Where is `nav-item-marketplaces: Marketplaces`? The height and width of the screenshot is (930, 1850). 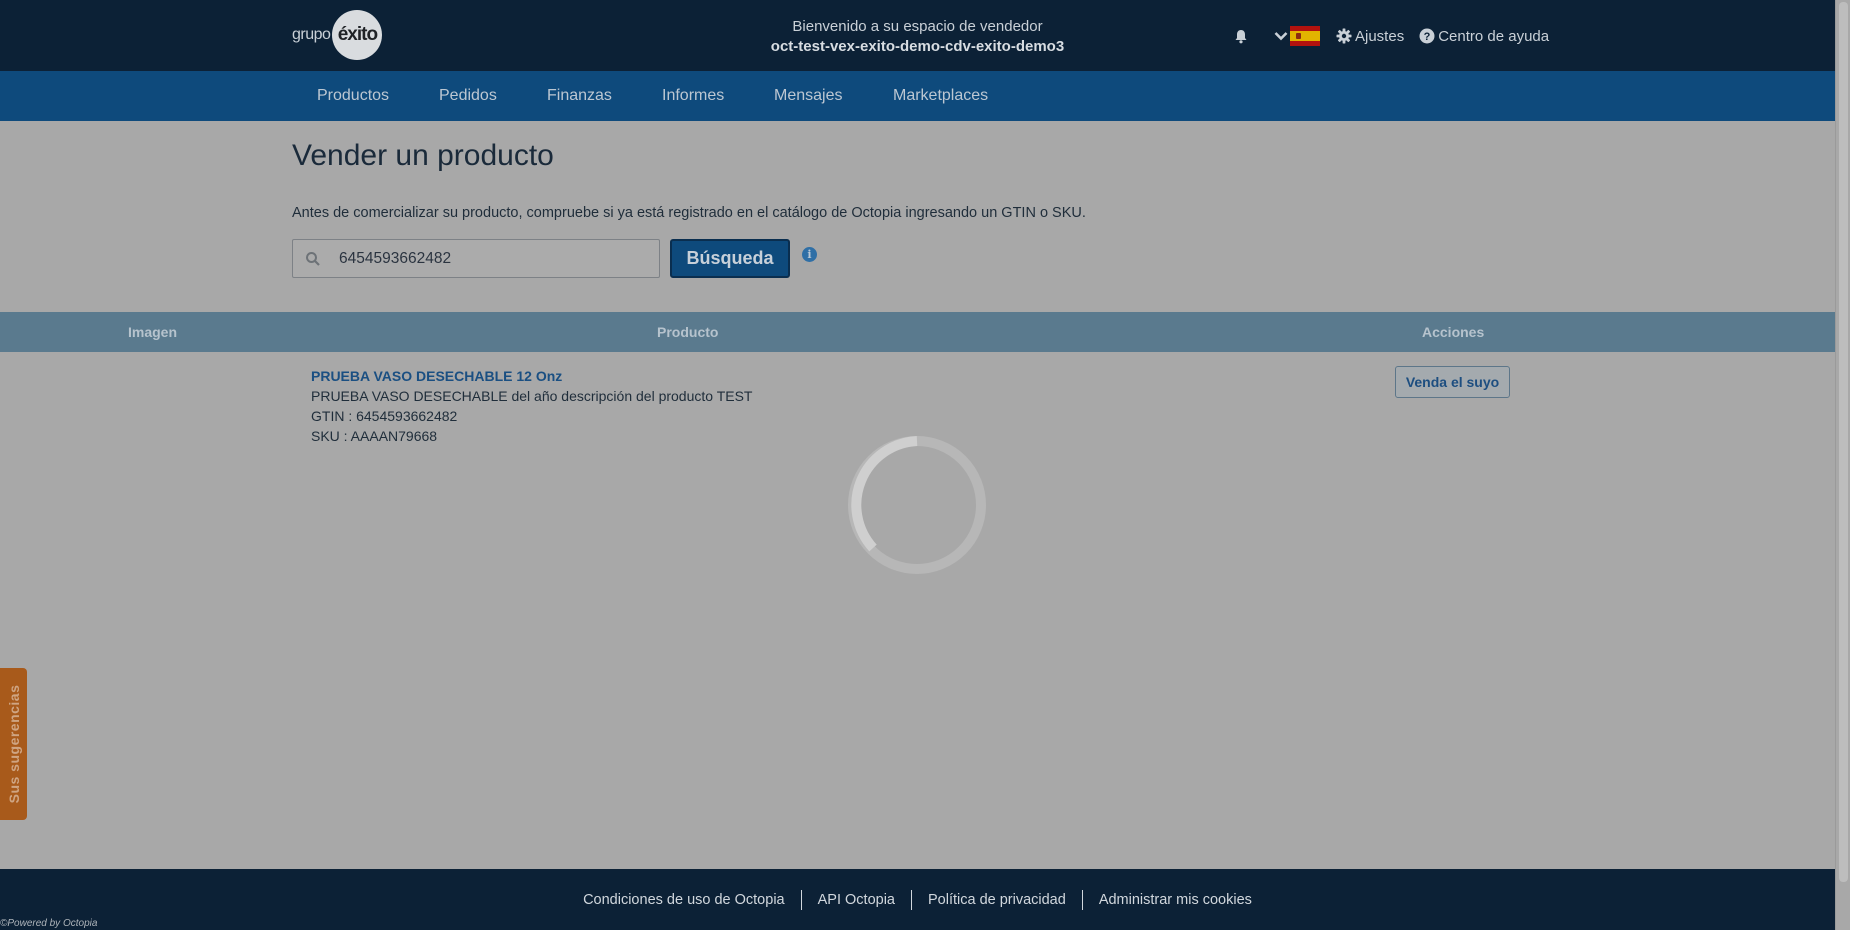 nav-item-marketplaces: Marketplaces is located at coordinates (940, 96).